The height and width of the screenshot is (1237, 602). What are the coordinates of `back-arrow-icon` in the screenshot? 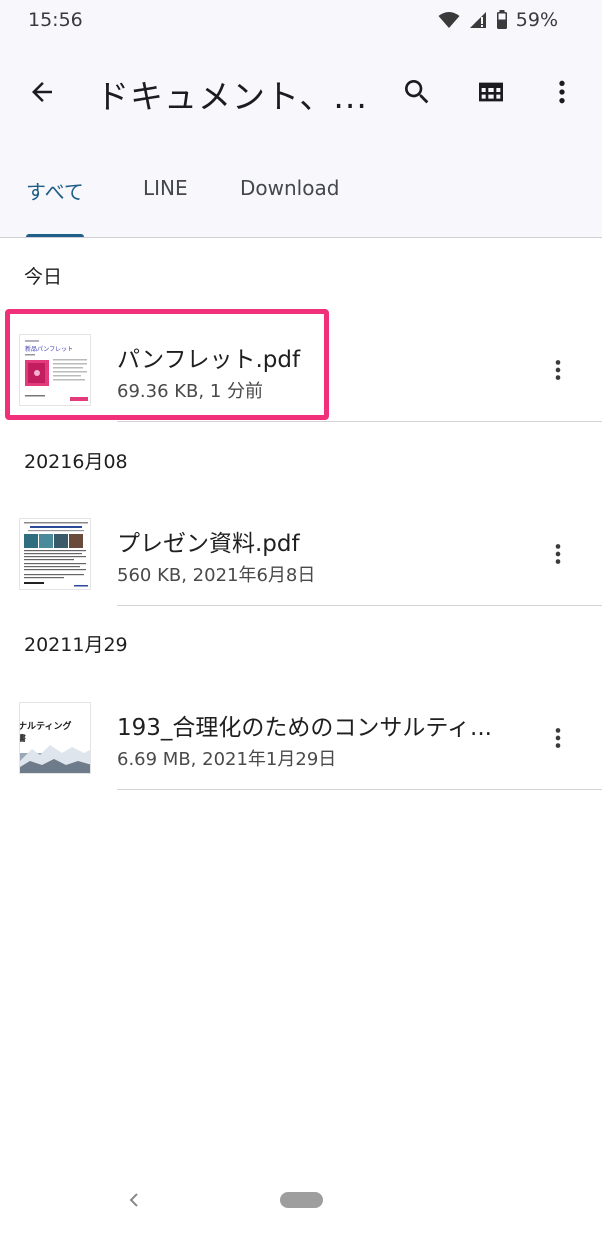 It's located at (42, 92).